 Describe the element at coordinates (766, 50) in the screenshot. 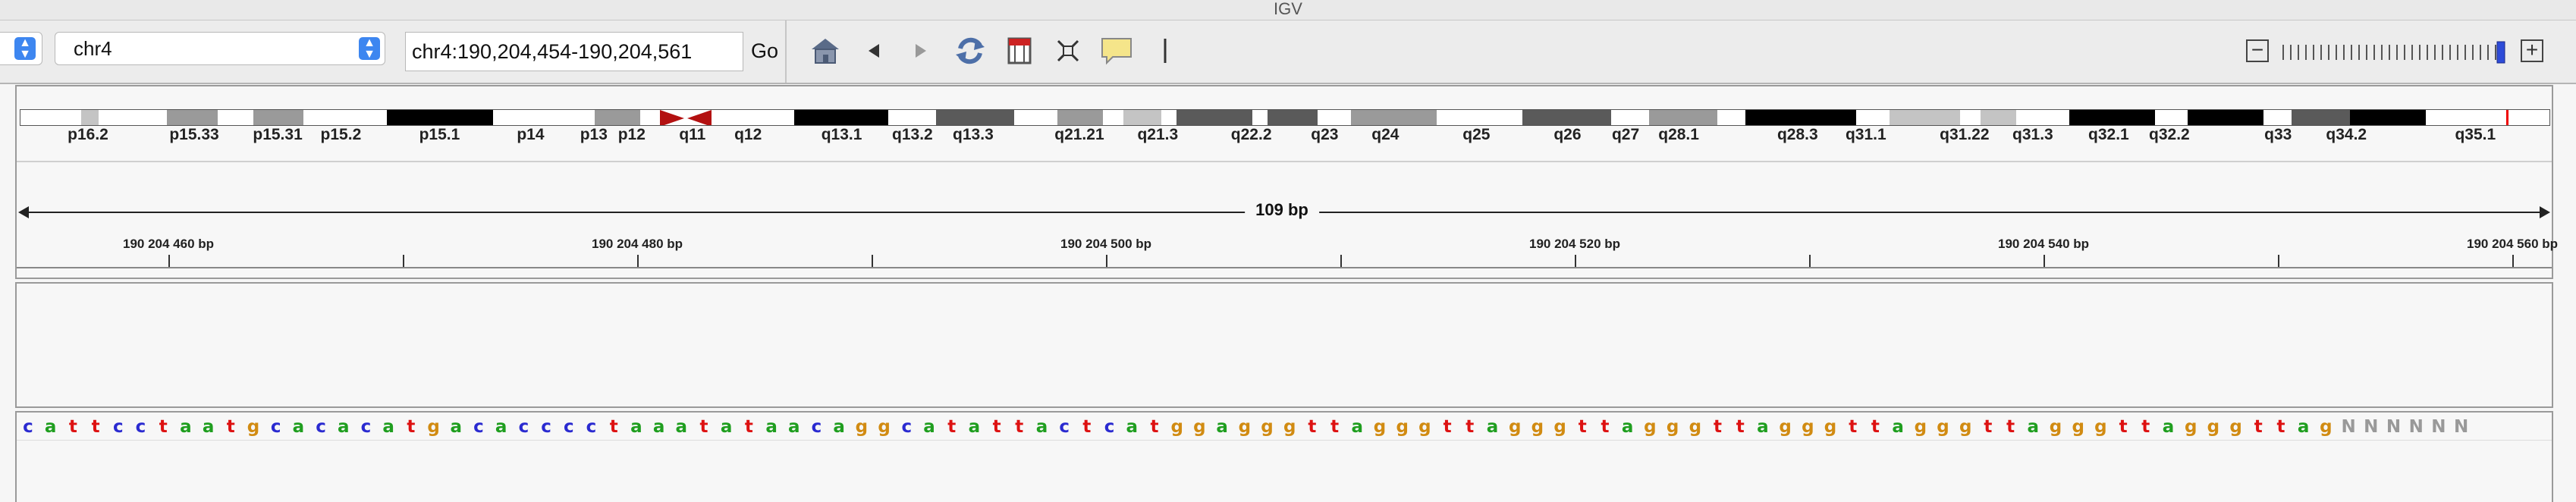

I see `go-button: Go` at that location.